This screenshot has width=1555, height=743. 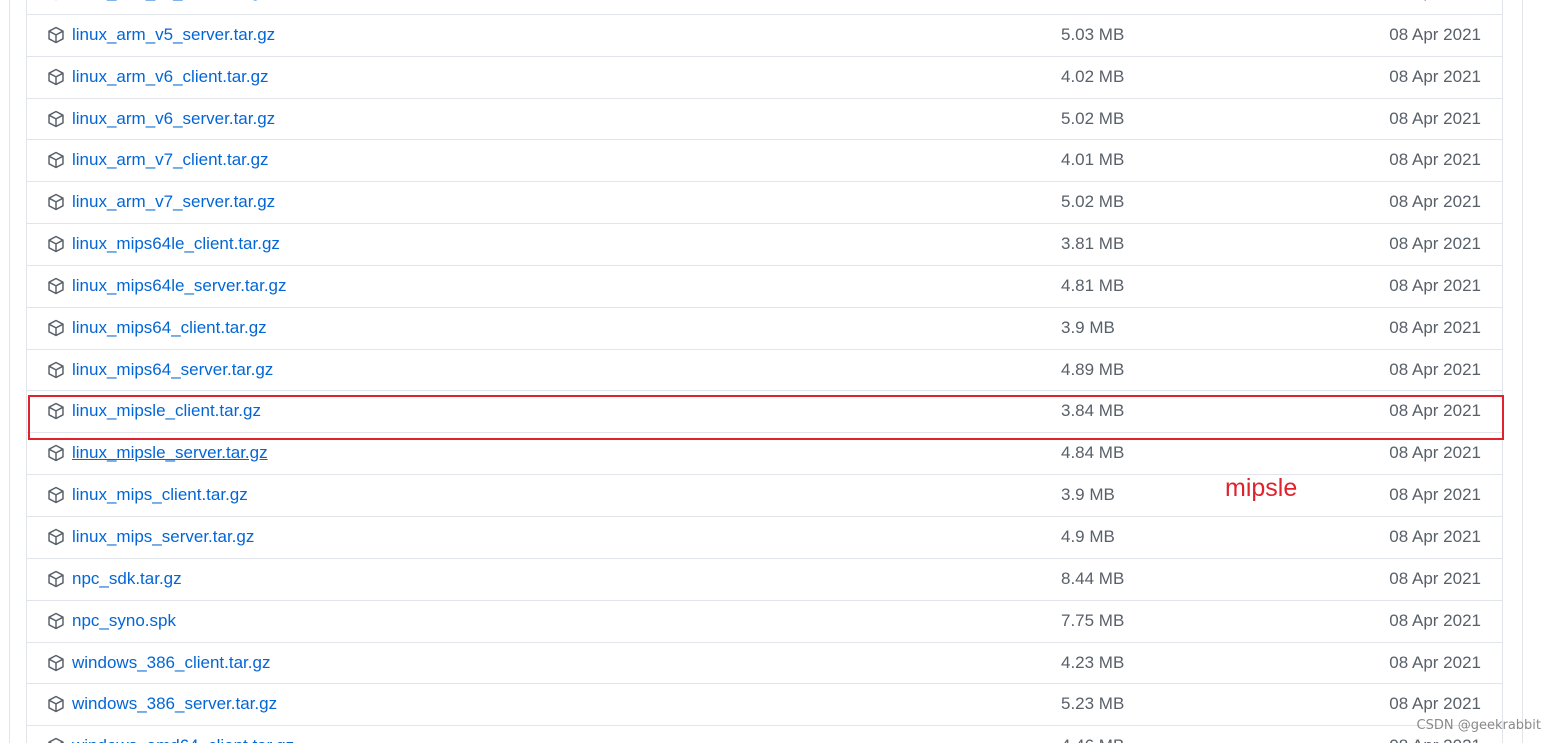 I want to click on asset-size: 4.84 MB, so click(x=1093, y=453).